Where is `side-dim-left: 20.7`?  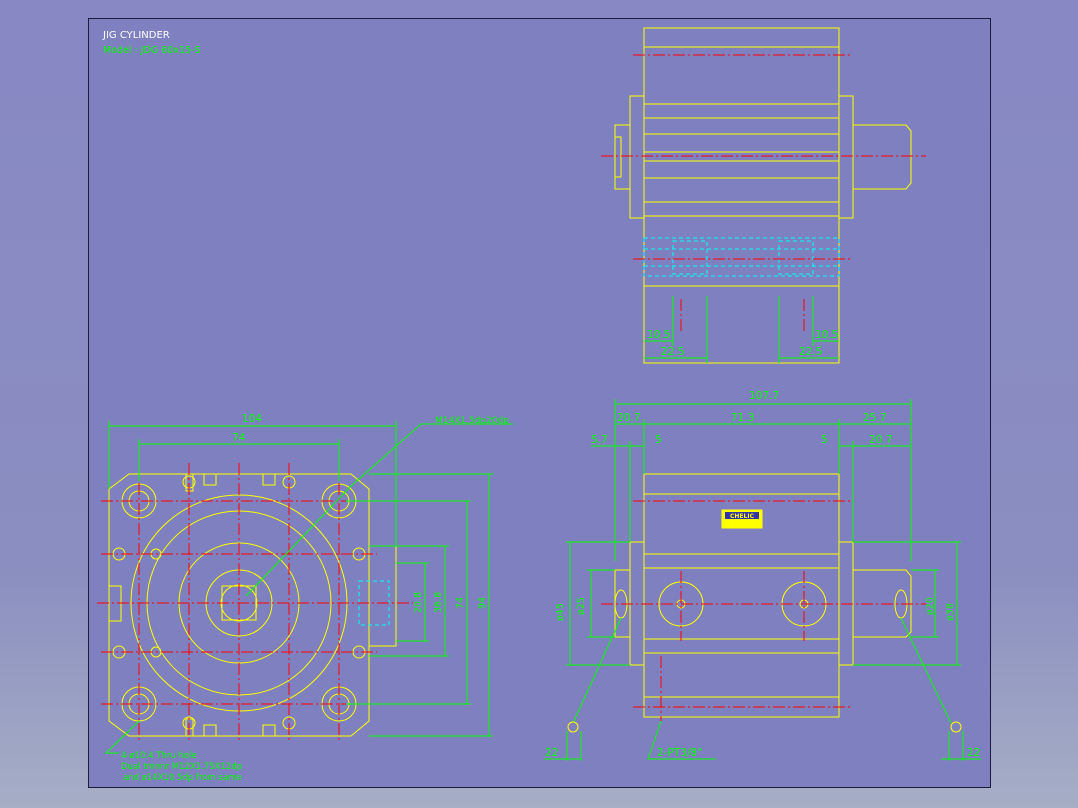 side-dim-left: 20.7 is located at coordinates (628, 418).